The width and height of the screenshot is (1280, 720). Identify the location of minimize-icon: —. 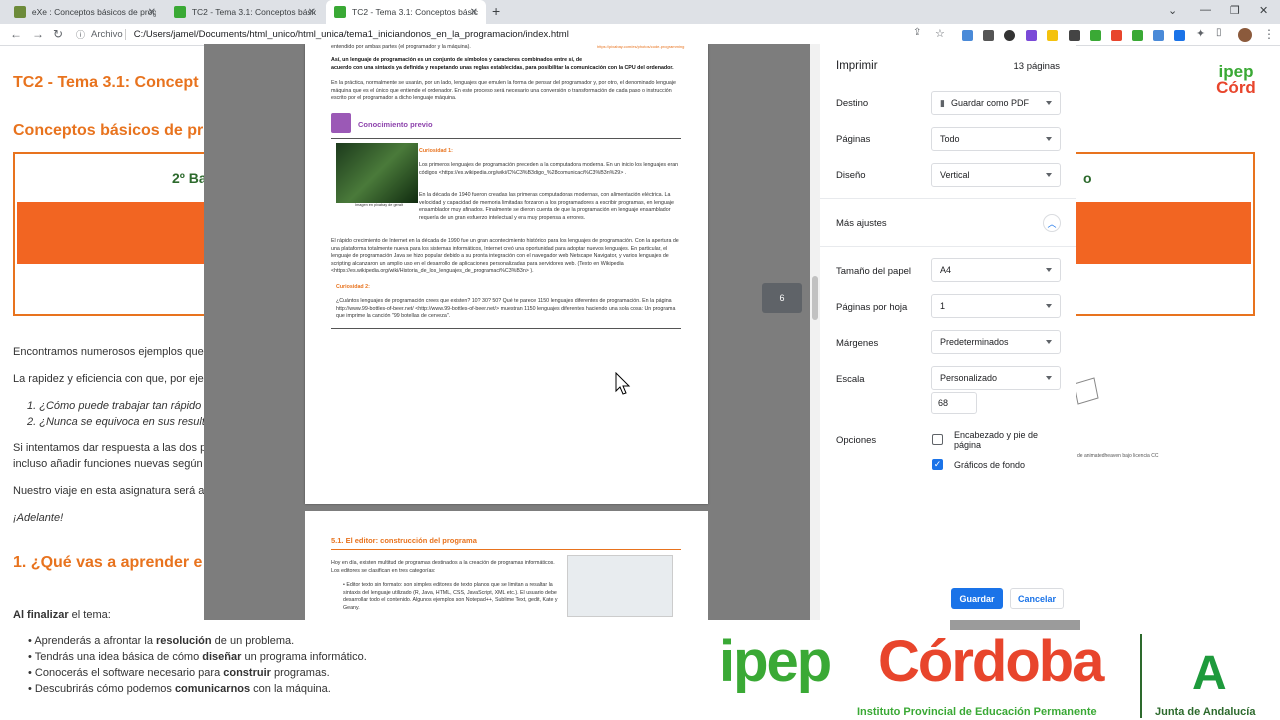
(1205, 10).